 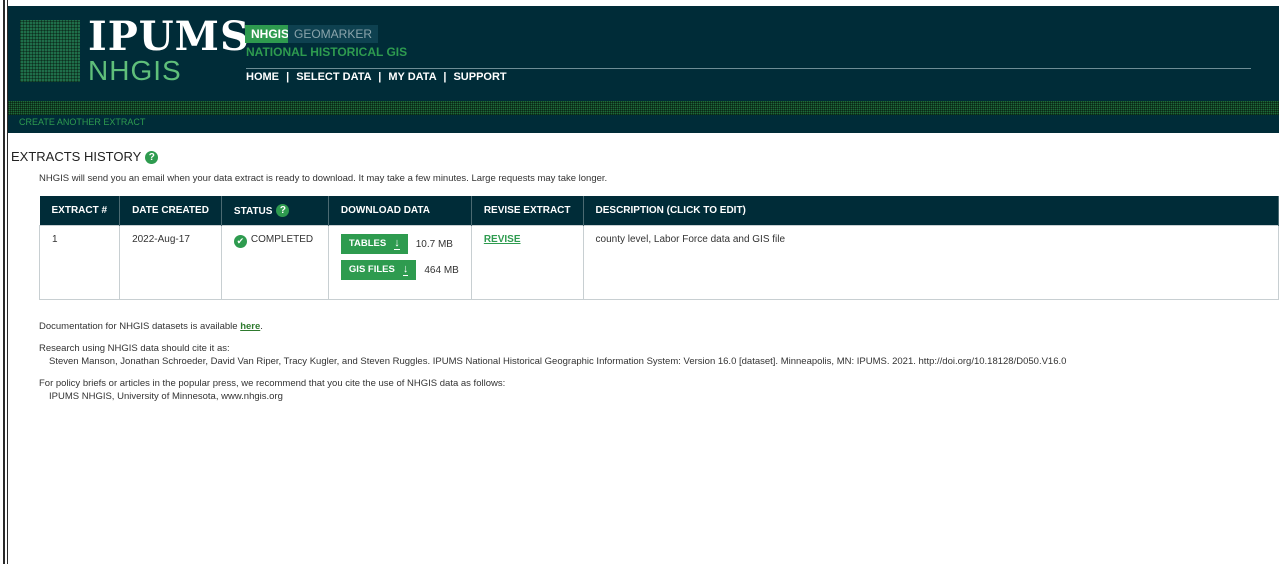 I want to click on download-row-tables: TABLES ↓ 10.7 MB, so click(x=399, y=245).